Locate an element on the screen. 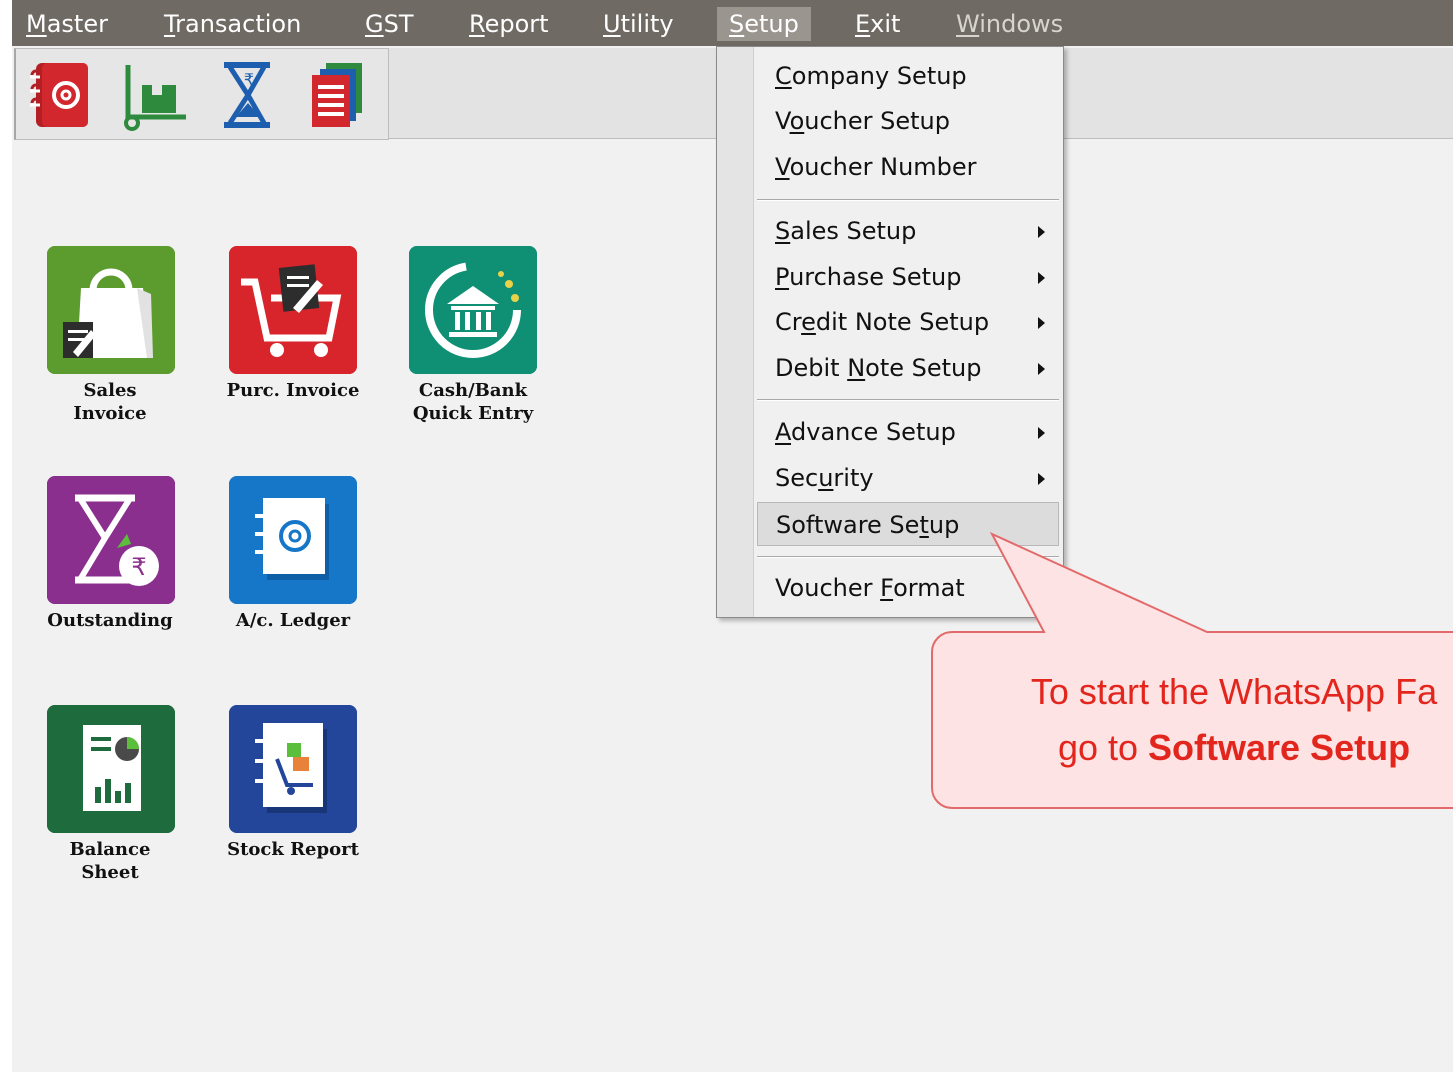 This screenshot has height=1072, width=1453. balance-sheet-label-line1: Balance is located at coordinates (110, 849).